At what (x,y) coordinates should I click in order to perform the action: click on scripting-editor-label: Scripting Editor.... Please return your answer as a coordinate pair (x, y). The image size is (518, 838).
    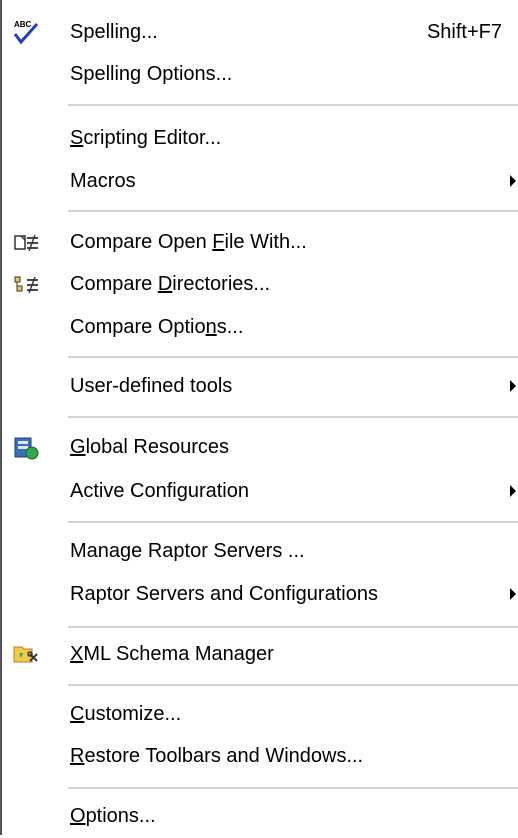
    Looking at the image, I should click on (146, 138).